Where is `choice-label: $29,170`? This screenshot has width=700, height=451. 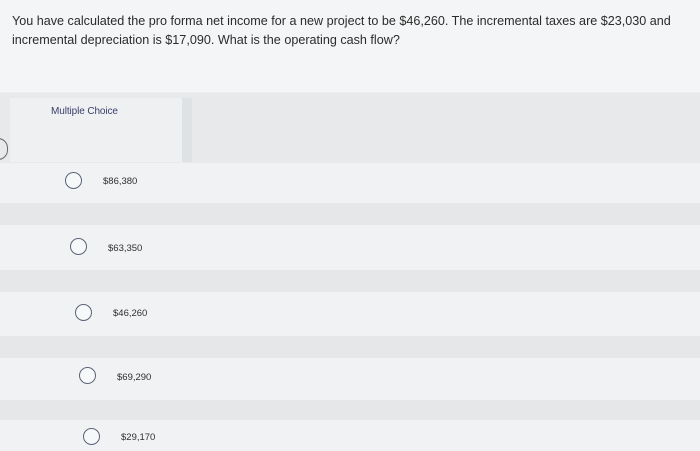 choice-label: $29,170 is located at coordinates (138, 437).